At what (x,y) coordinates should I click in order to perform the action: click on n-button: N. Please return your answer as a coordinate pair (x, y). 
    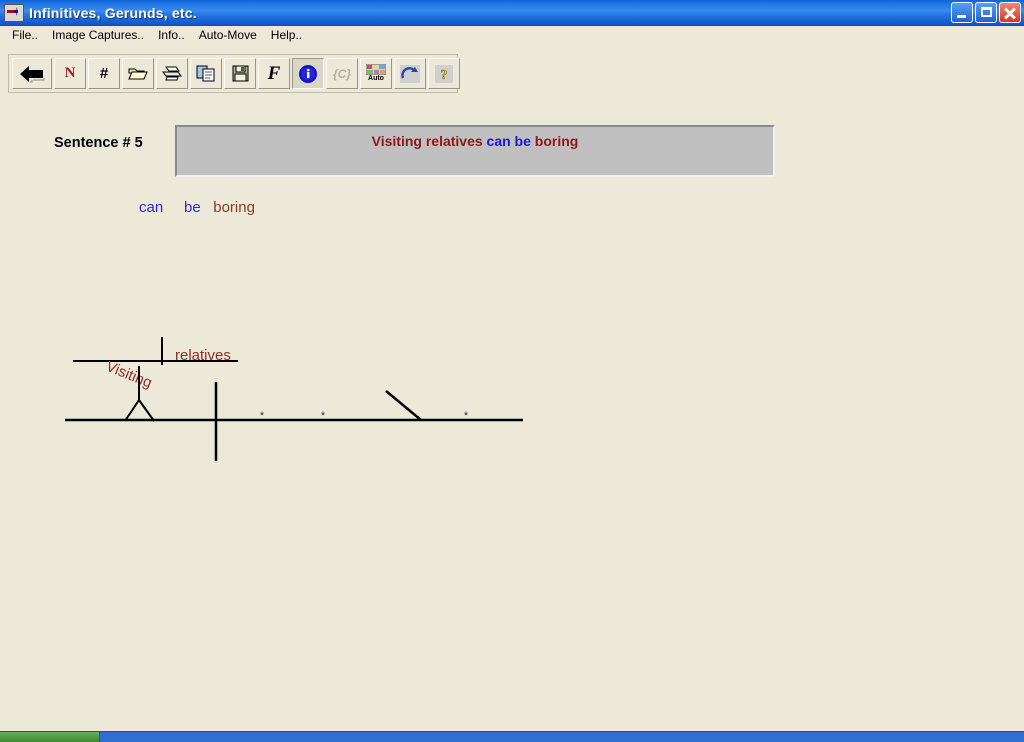
    Looking at the image, I should click on (70, 73).